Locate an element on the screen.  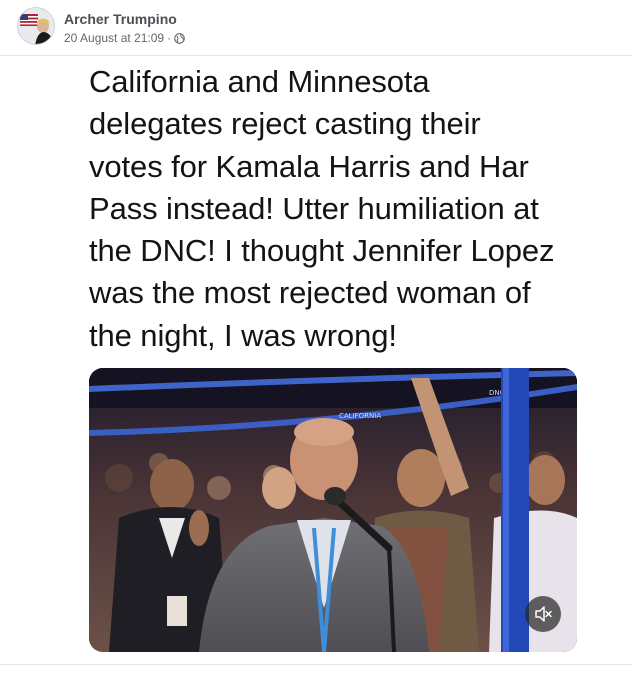
mute-button is located at coordinates (543, 614).